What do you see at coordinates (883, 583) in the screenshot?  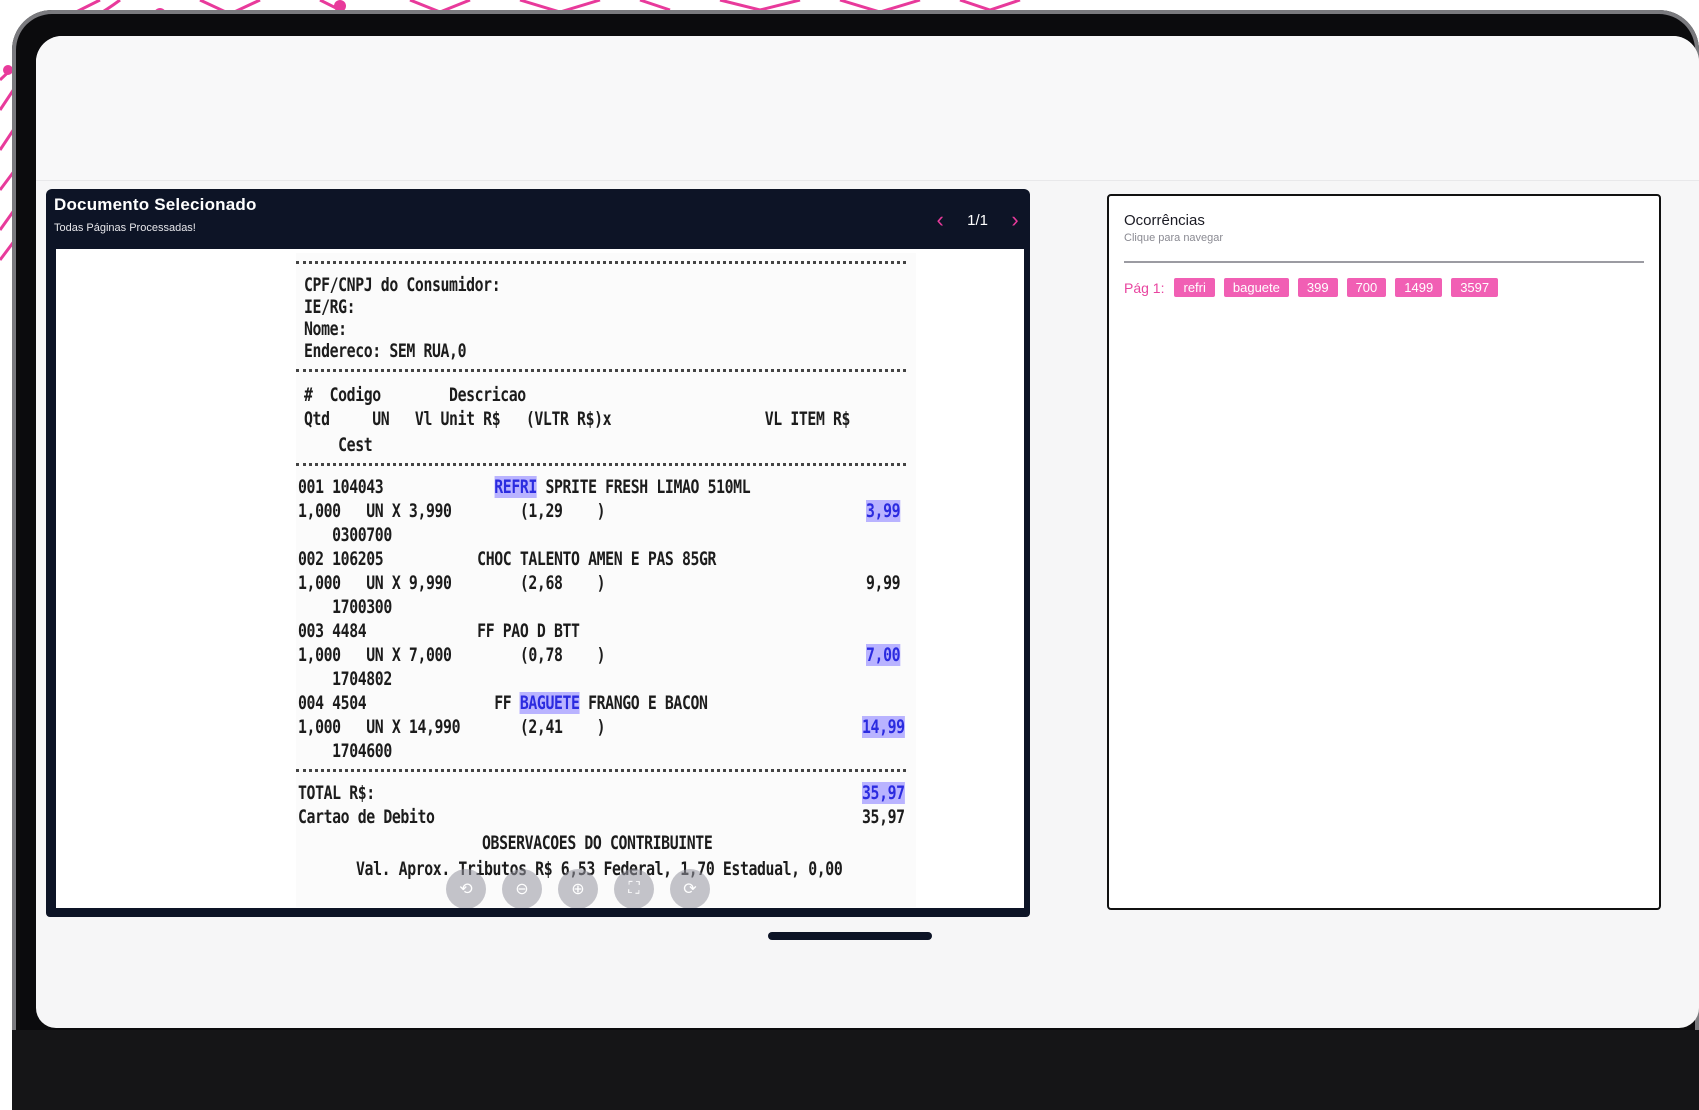 I see `item-value: 9,99` at bounding box center [883, 583].